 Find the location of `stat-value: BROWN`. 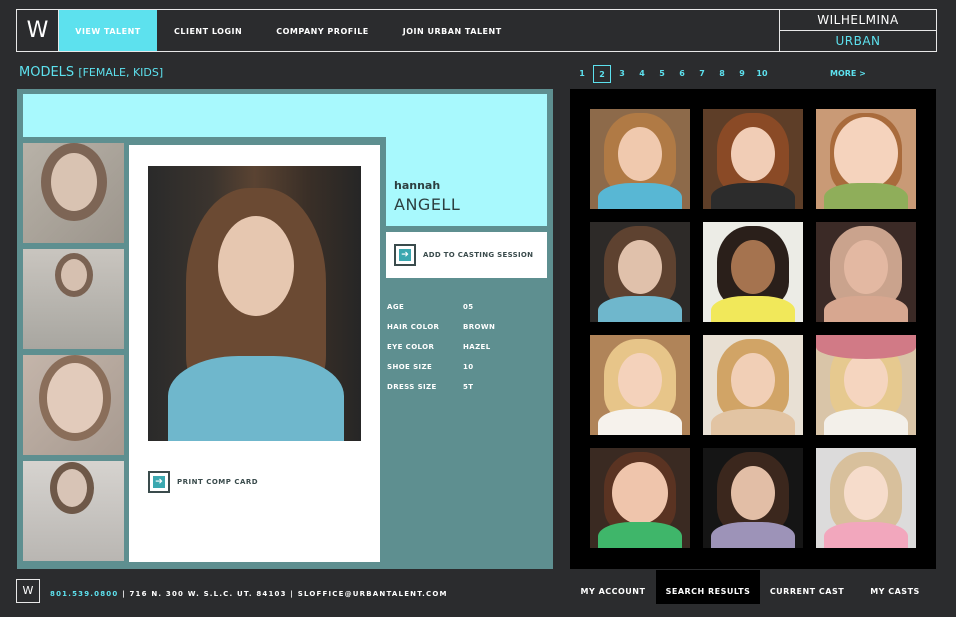

stat-value: BROWN is located at coordinates (479, 327).